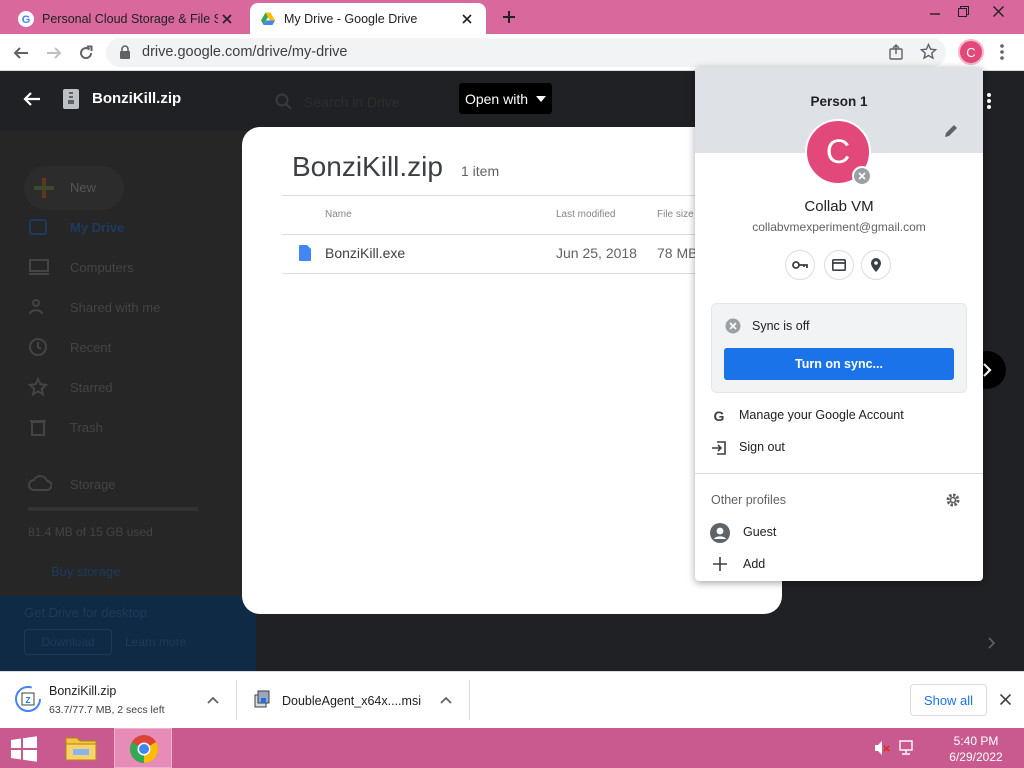 The height and width of the screenshot is (768, 1024). Describe the element at coordinates (496, 98) in the screenshot. I see `open-with-label: Open with` at that location.